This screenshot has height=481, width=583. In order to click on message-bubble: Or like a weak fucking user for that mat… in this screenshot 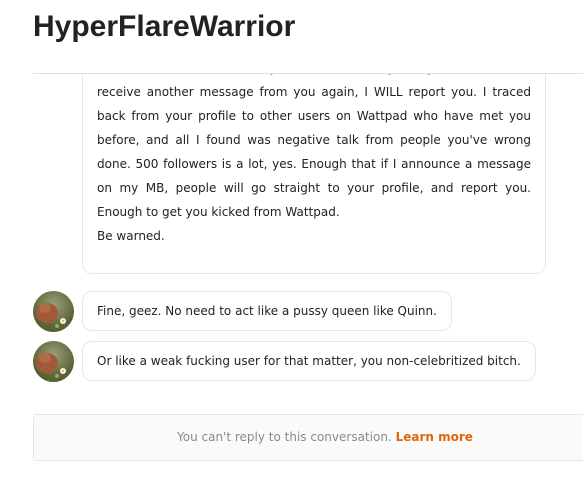, I will do `click(309, 361)`.